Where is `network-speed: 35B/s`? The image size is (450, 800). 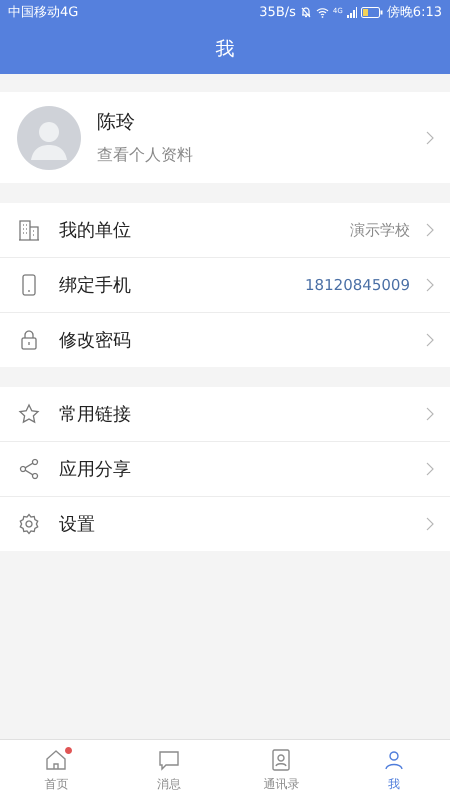
network-speed: 35B/s is located at coordinates (277, 12).